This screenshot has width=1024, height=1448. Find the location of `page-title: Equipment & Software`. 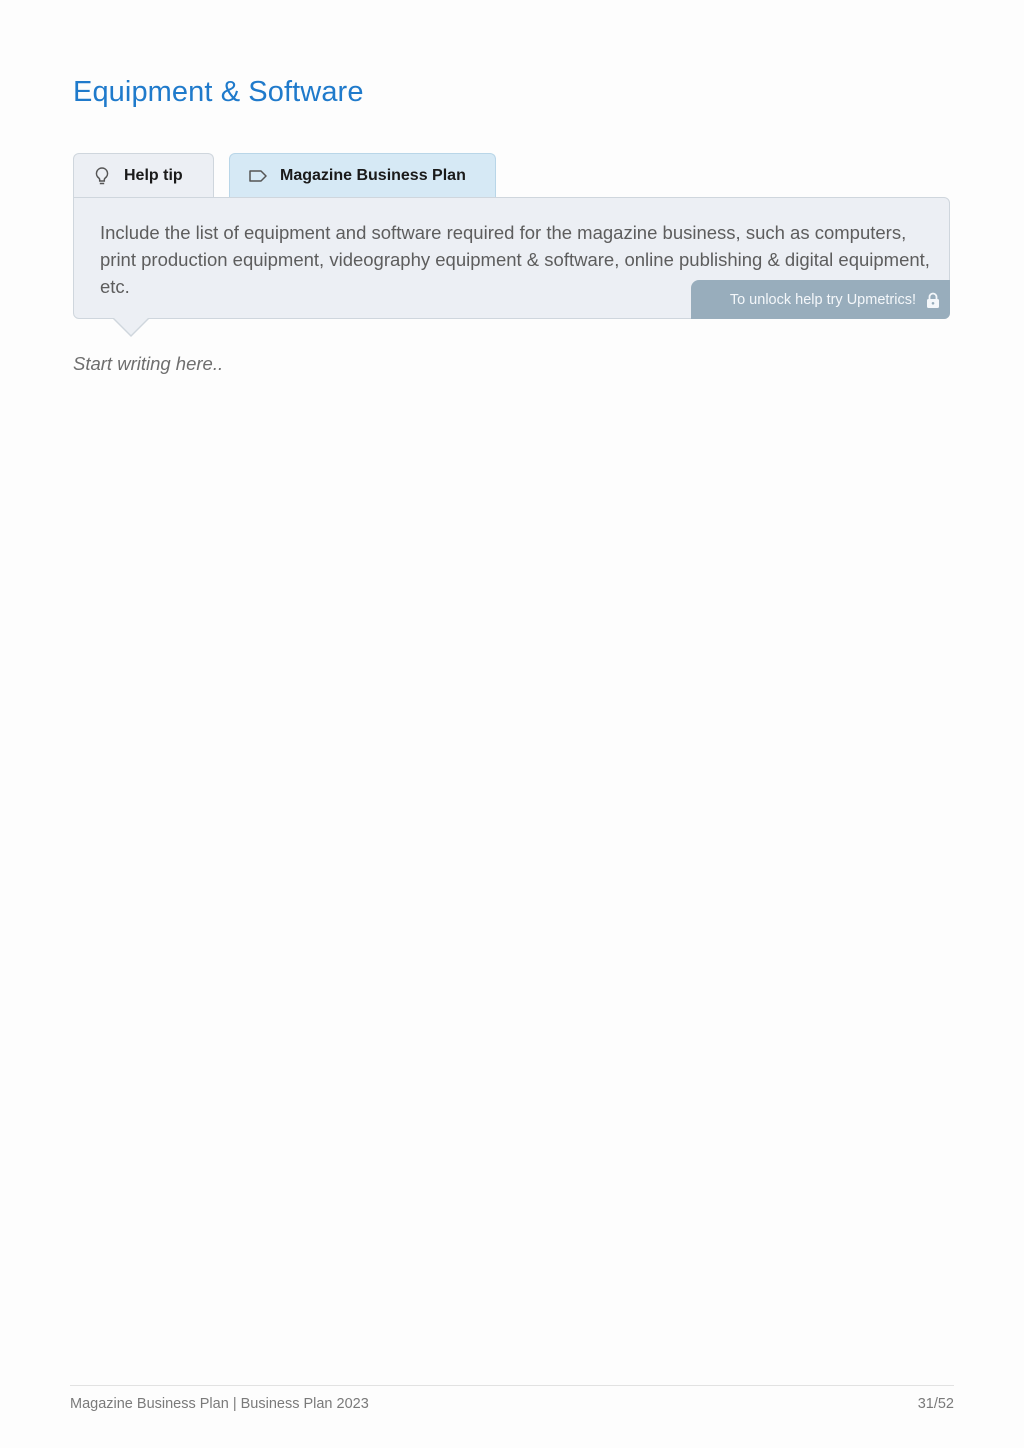

page-title: Equipment & Software is located at coordinates (218, 92).